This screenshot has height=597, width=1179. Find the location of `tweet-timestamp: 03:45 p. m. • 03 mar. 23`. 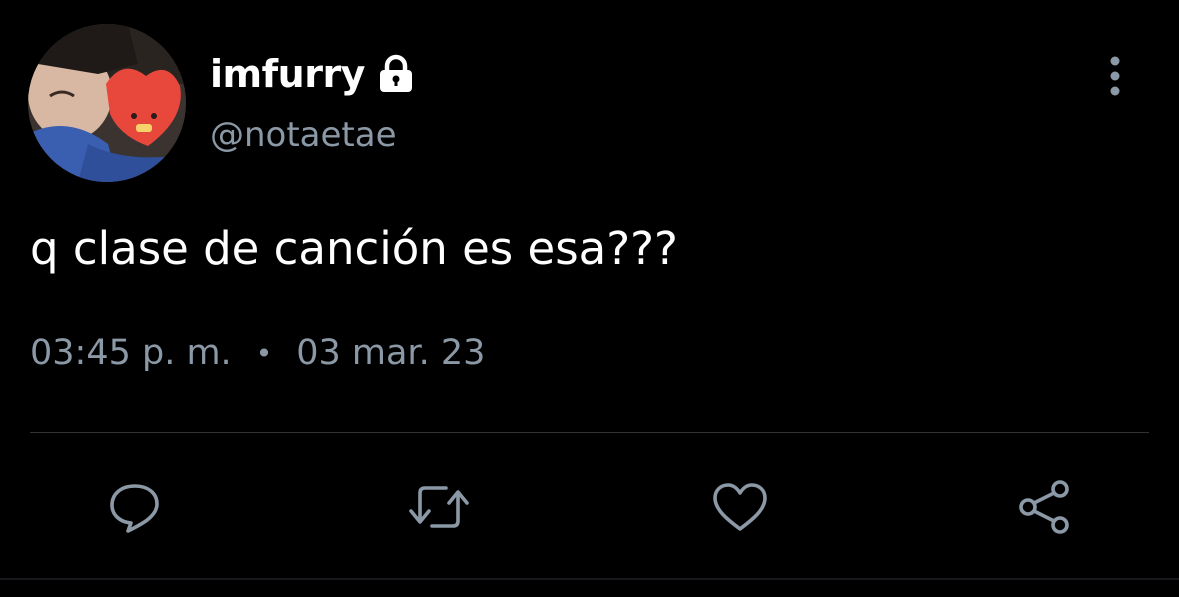

tweet-timestamp: 03:45 p. m. • 03 mar. 23 is located at coordinates (257, 353).